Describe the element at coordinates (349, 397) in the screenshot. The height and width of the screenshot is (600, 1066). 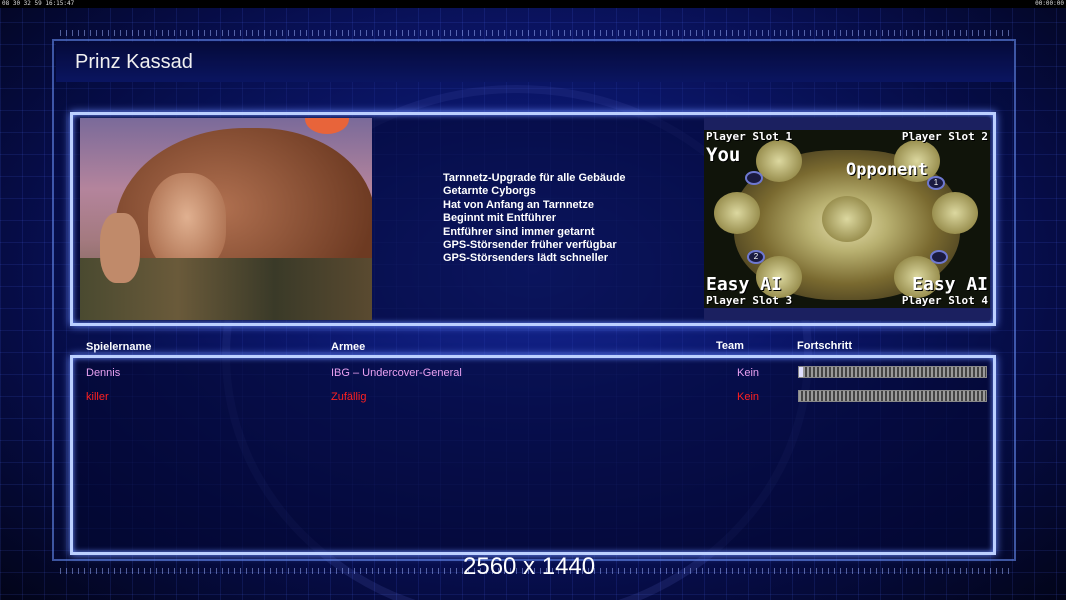
I see `player-army: Zufällig` at that location.